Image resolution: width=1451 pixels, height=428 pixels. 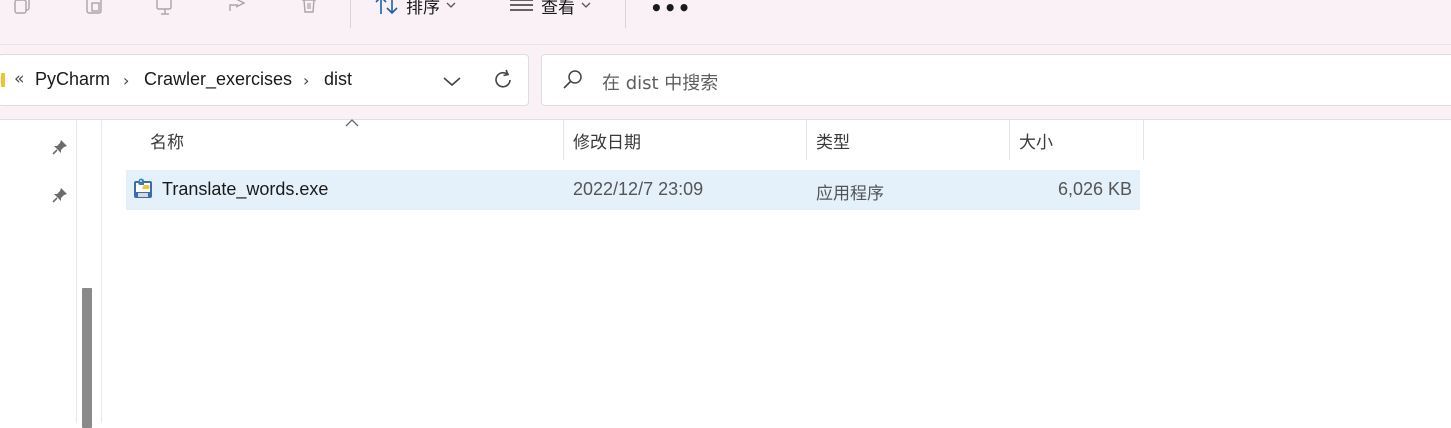 I want to click on column-header-name-label: 名称, so click(x=167, y=142).